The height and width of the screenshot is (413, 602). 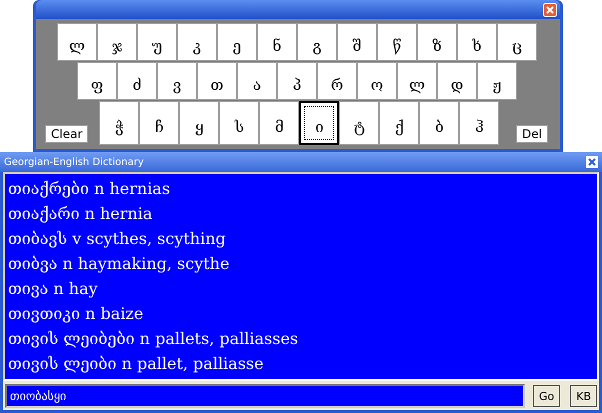 I want to click on key: ყ, so click(x=199, y=123).